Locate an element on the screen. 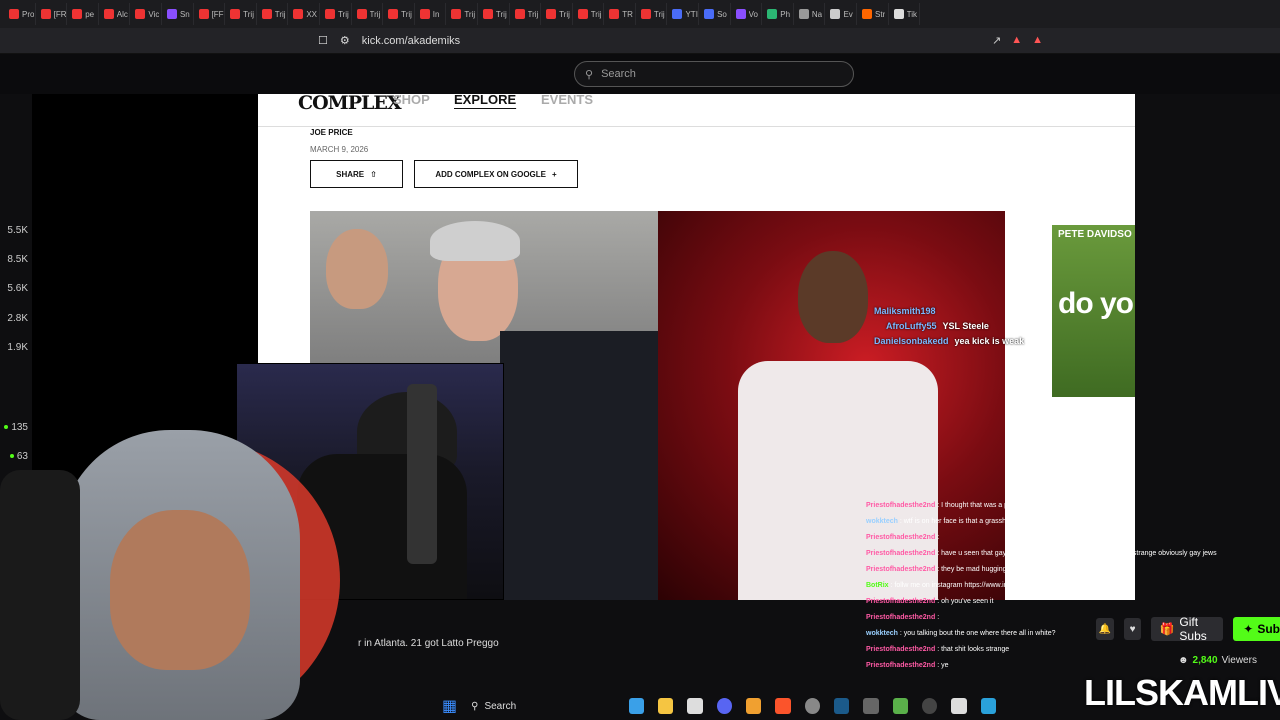 The height and width of the screenshot is (720, 1280). taskbar-search: ⚲ Search is located at coordinates (543, 706).